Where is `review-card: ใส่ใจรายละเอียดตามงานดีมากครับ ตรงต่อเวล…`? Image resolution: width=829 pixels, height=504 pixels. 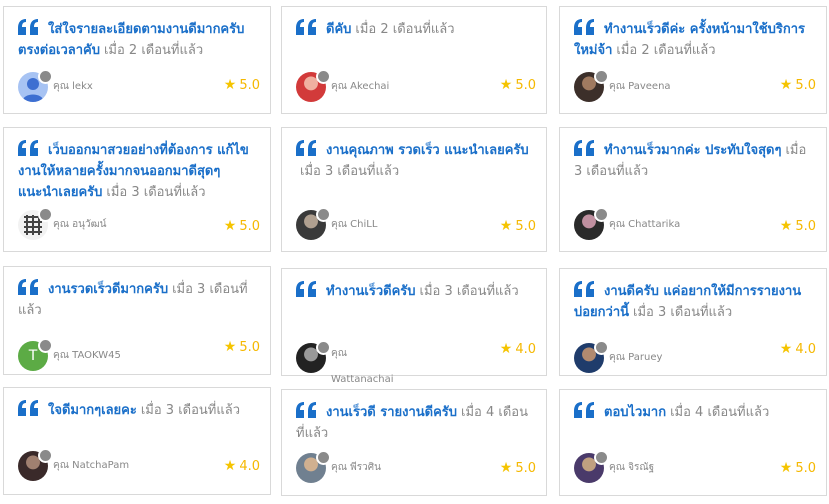
review-card: ใส่ใจรายละเอียดตามงานดีมากครับ ตรงต่อเวล… is located at coordinates (137, 60).